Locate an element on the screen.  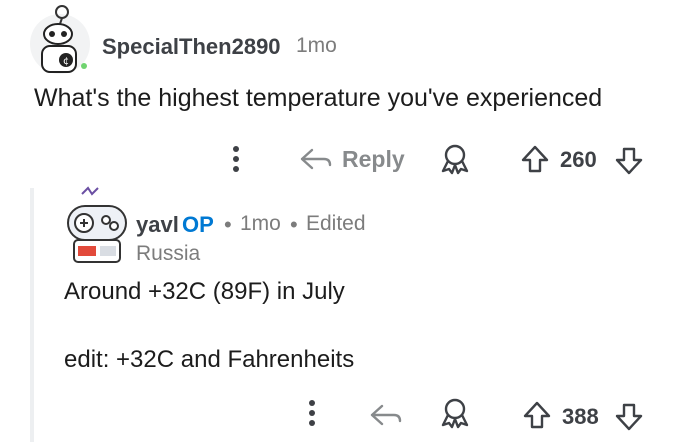
reply-award-button is located at coordinates (455, 413).